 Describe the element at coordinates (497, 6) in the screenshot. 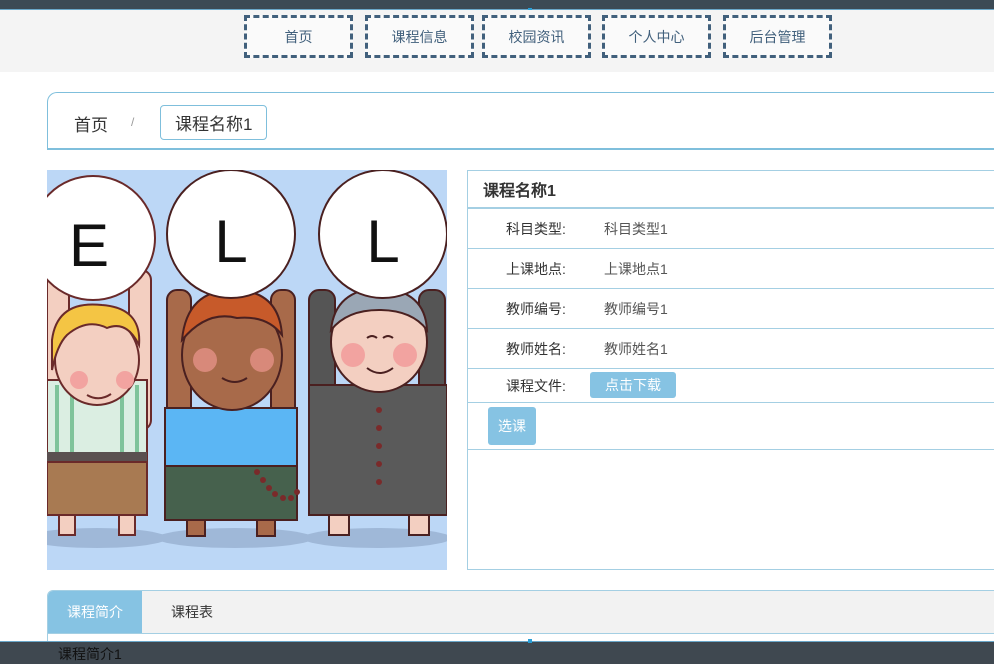

I see `top-bar` at that location.